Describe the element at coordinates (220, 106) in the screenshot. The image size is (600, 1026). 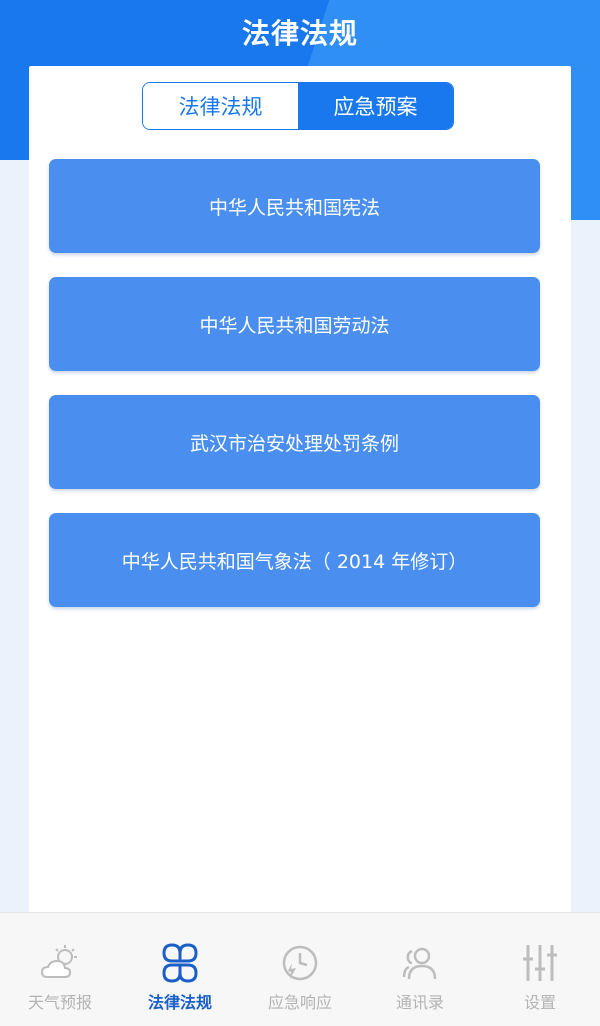
I see `tab-laws: 法律法规` at that location.